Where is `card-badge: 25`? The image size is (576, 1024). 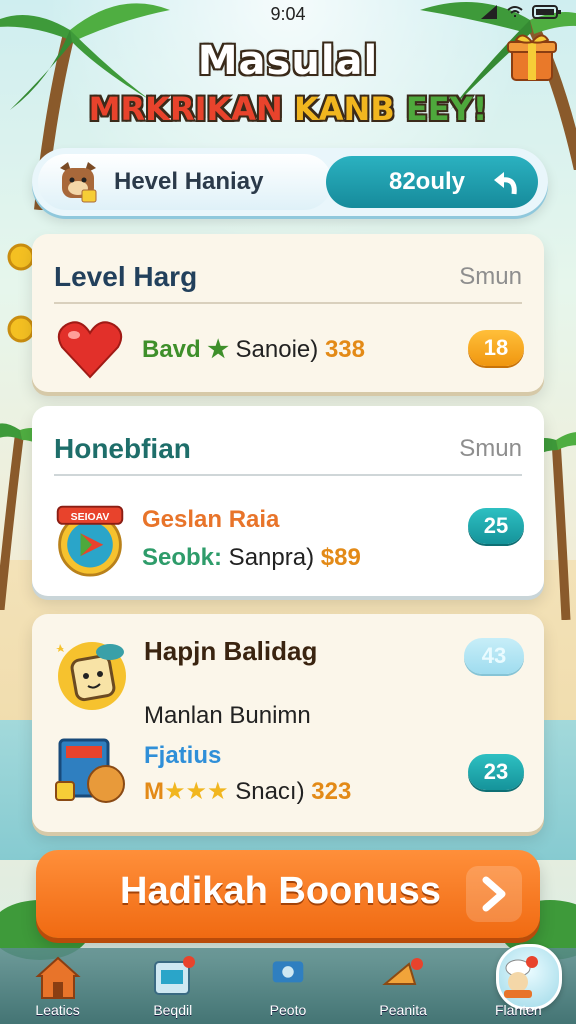 card-badge: 25 is located at coordinates (496, 526).